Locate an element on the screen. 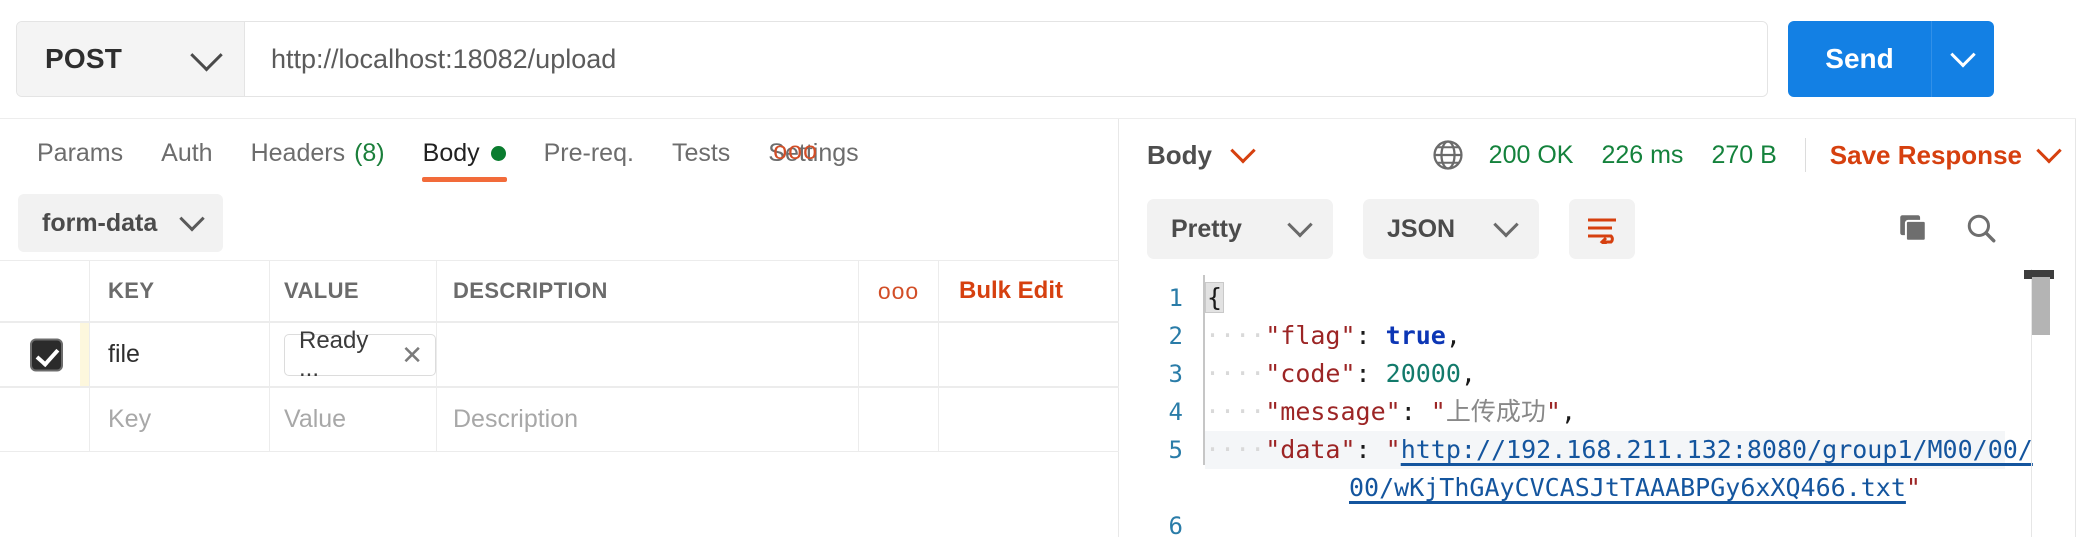 This screenshot has height=537, width=2076. tab-auth: Auth is located at coordinates (186, 153).